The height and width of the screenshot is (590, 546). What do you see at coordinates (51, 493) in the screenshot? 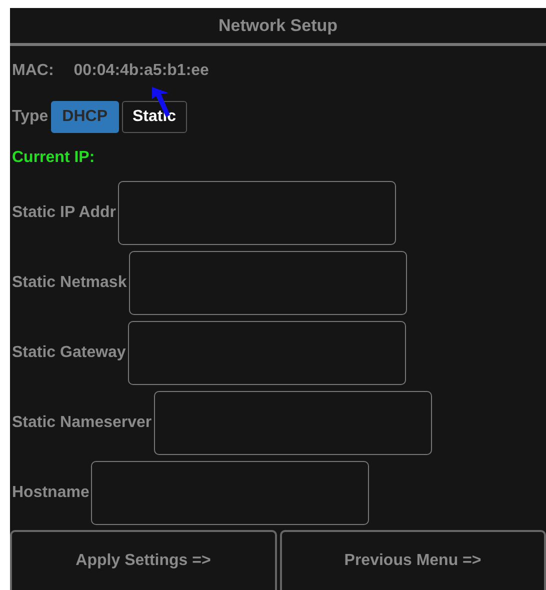
I see `field-label: Hostname` at bounding box center [51, 493].